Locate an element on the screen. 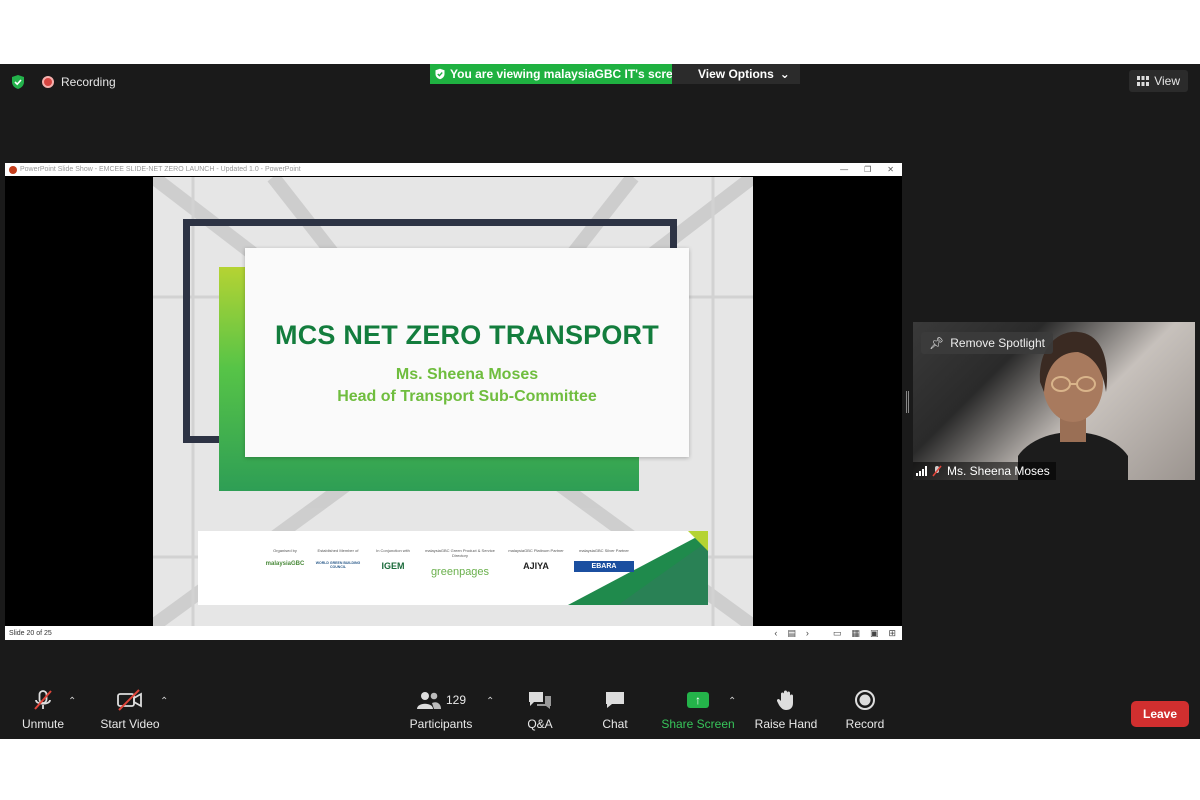 The height and width of the screenshot is (800, 1200). slide-counter: Slide 20 of 25 is located at coordinates (30, 633).